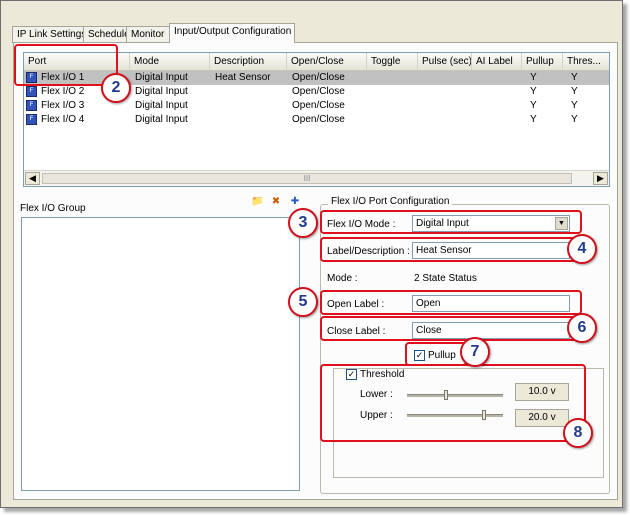  I want to click on tab-input-output-configuration: Input/Output Configuration, so click(232, 33).